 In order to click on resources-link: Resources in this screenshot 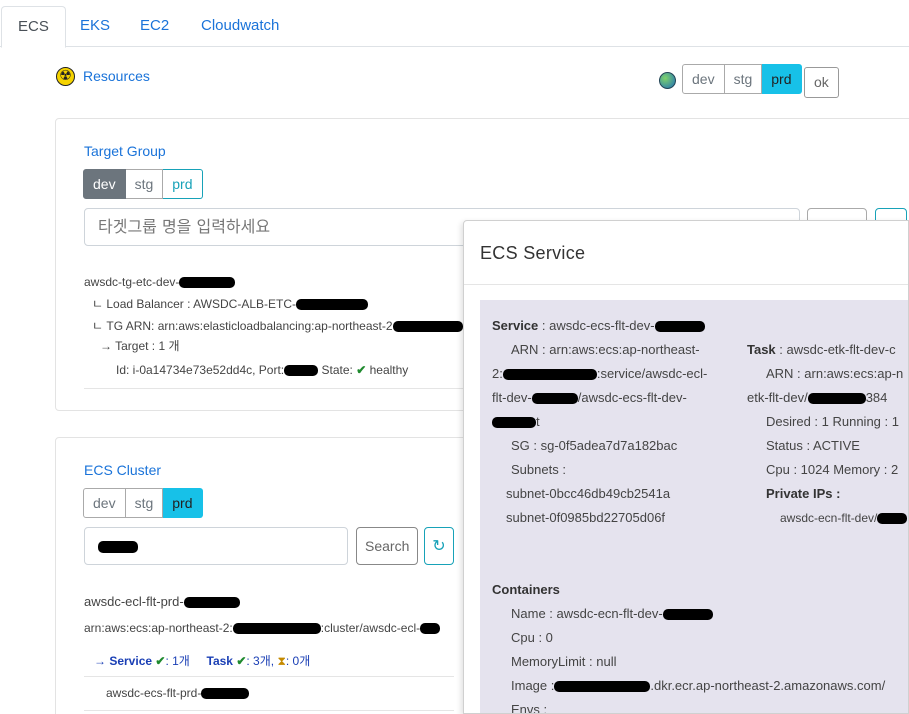, I will do `click(116, 76)`.